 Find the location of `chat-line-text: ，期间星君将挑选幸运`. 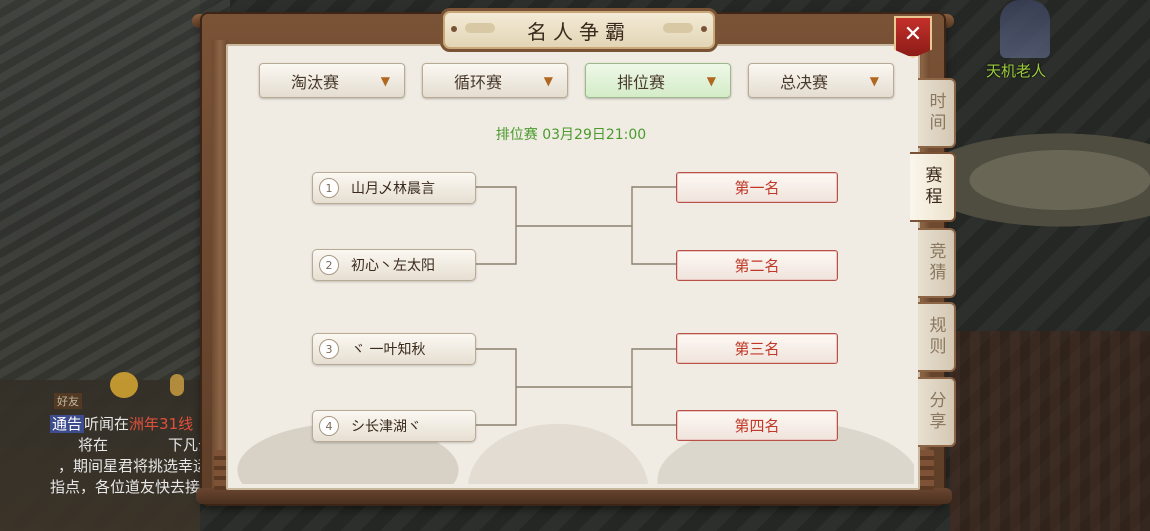

chat-line-text: ，期间星君将挑选幸运 is located at coordinates (133, 466).